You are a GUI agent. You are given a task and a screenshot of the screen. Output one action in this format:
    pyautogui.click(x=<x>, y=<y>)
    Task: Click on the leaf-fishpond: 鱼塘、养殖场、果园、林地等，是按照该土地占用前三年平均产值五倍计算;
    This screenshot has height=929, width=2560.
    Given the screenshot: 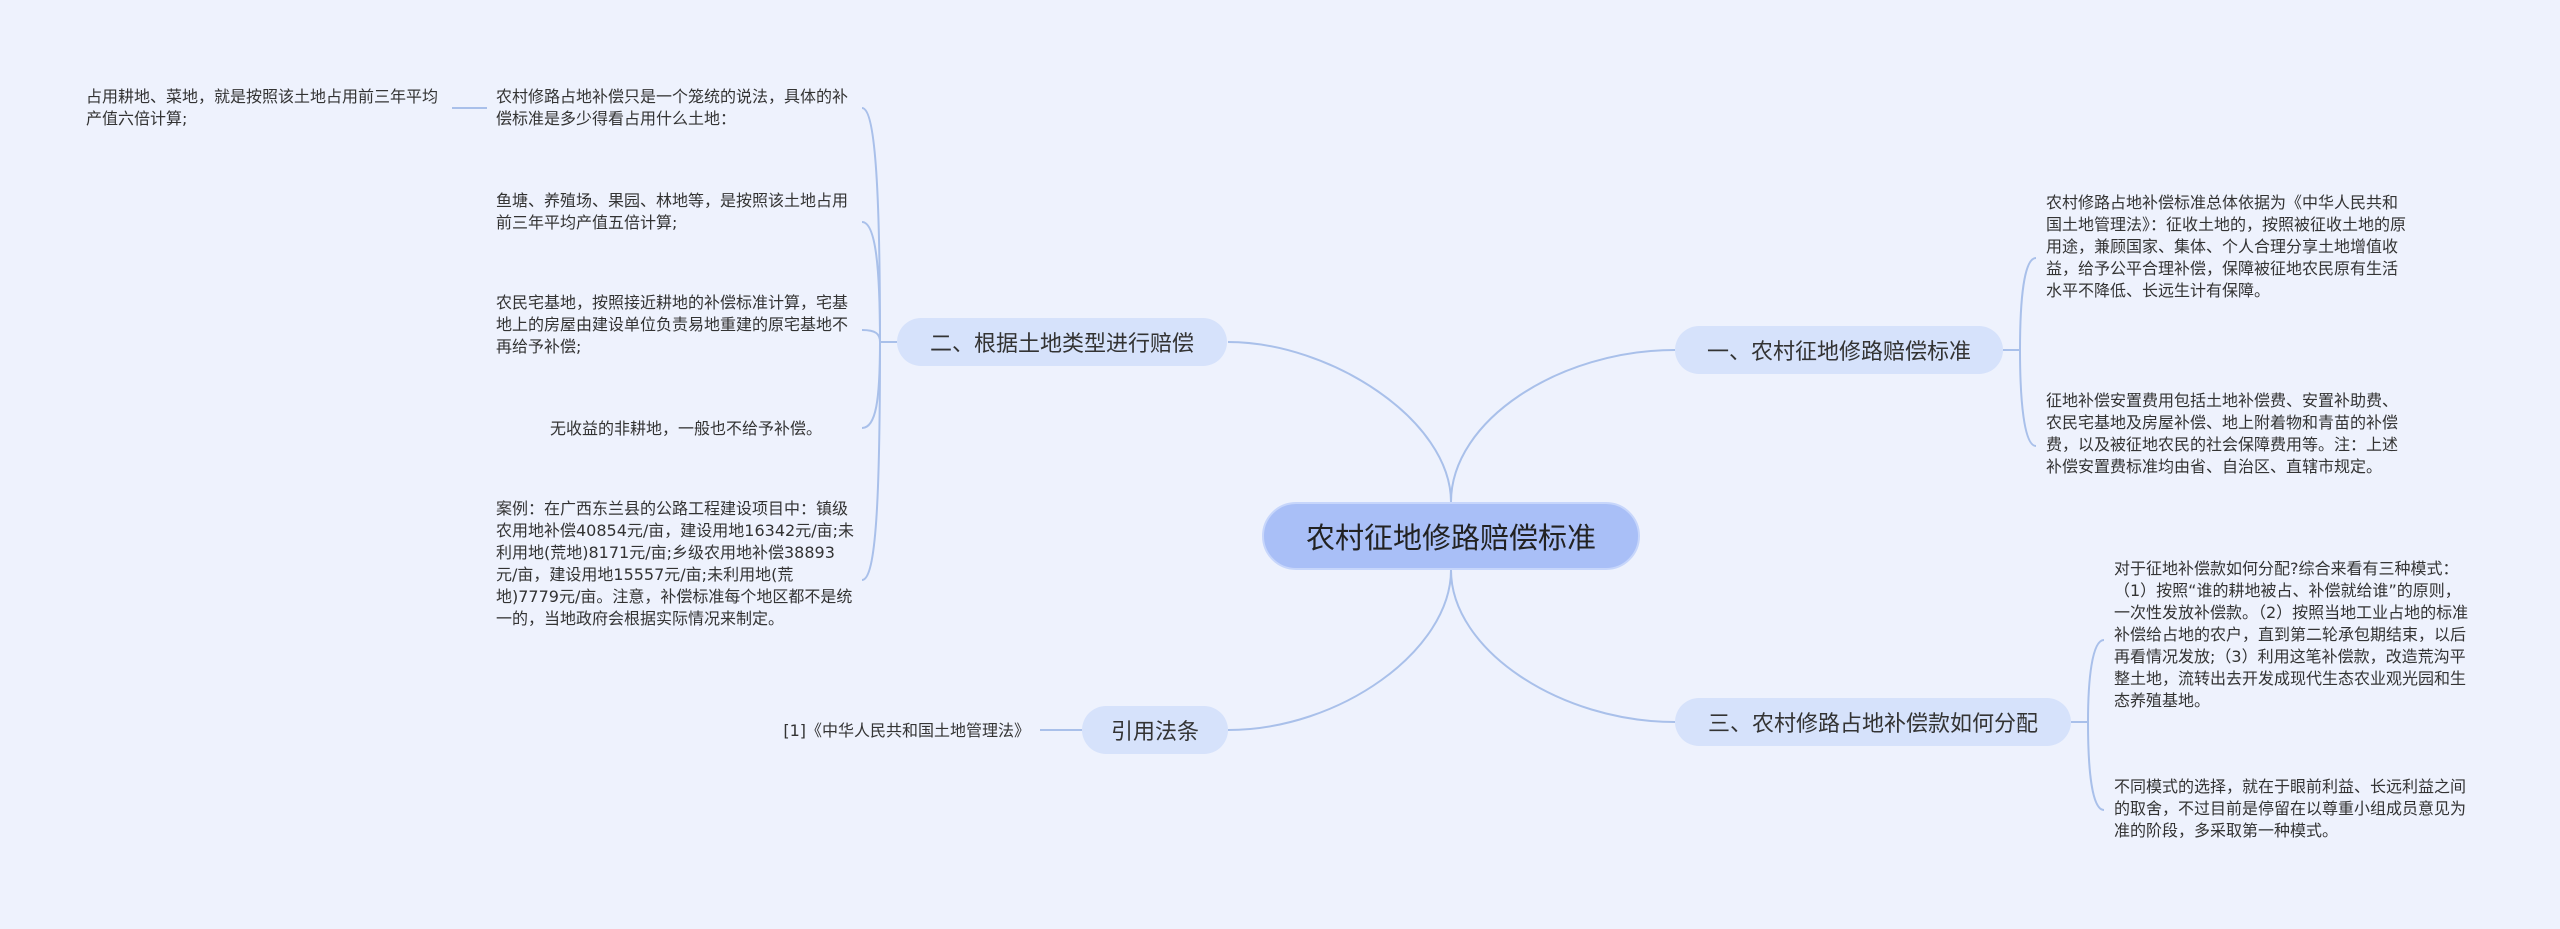 What is the action you would take?
    pyautogui.click(x=672, y=211)
    